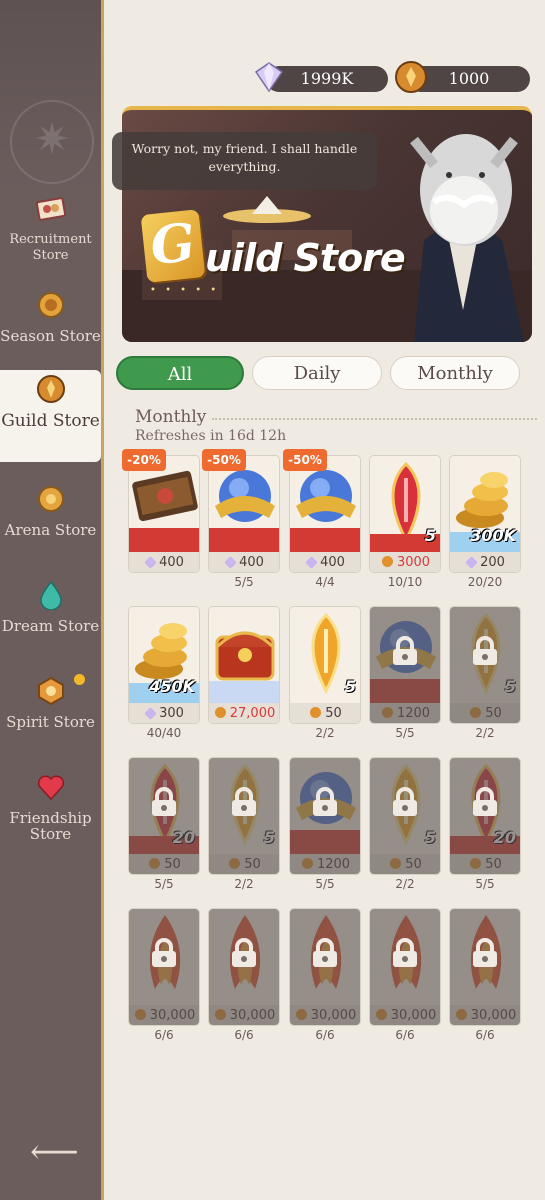 This screenshot has height=1200, width=545. What do you see at coordinates (405, 514) in the screenshot?
I see `item-frame: 5 3000` at bounding box center [405, 514].